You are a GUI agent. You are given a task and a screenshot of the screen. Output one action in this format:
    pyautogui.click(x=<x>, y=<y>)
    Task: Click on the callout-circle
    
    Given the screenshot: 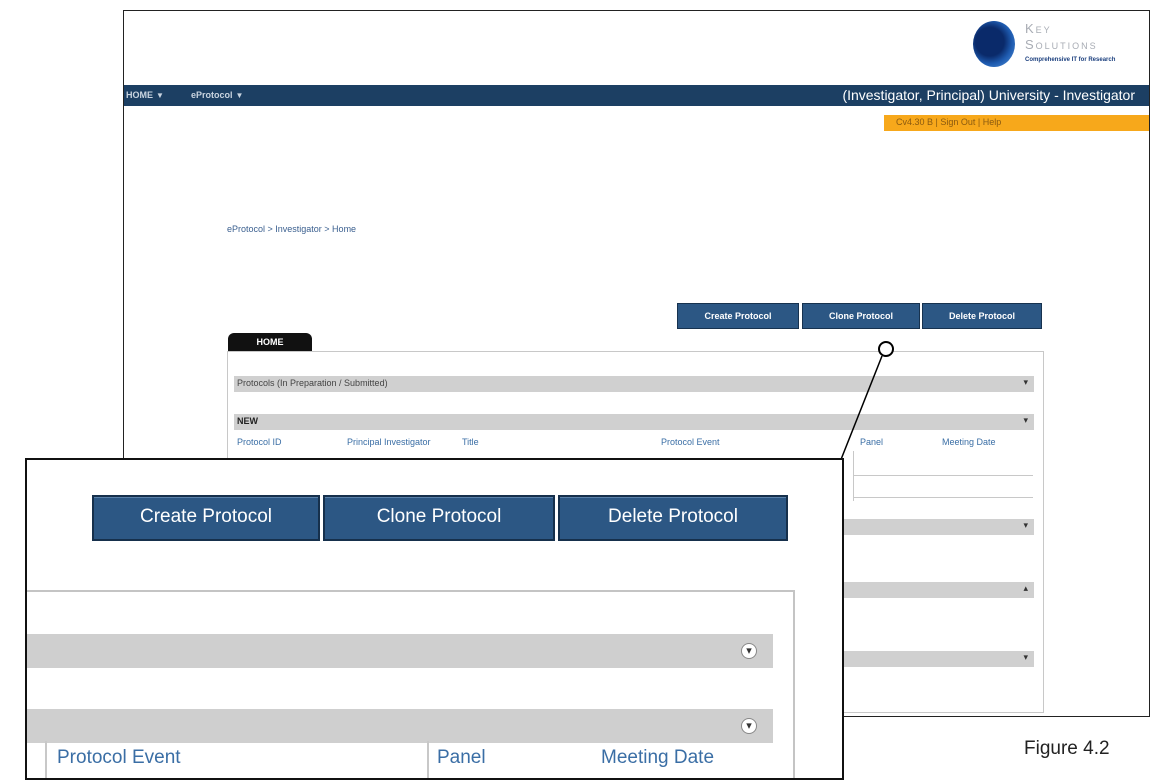 What is the action you would take?
    pyautogui.click(x=886, y=349)
    